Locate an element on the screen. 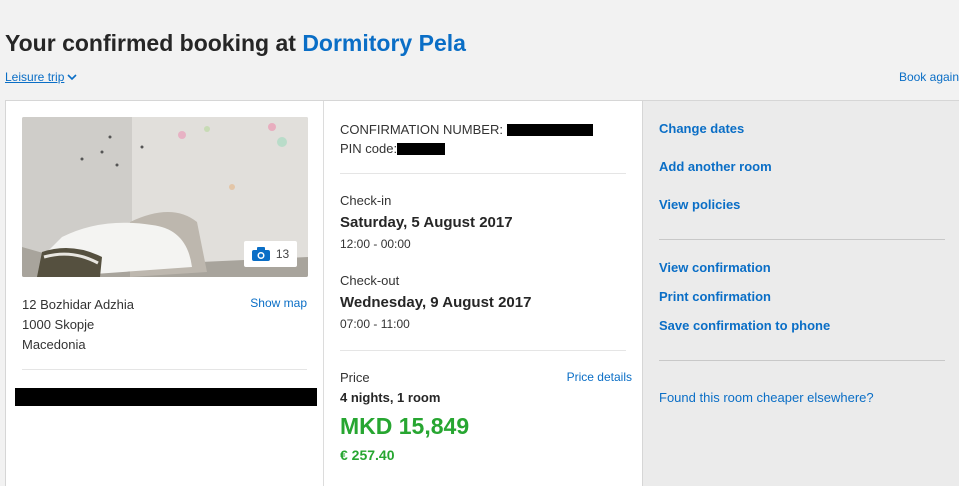  address-country: Macedonia is located at coordinates (54, 344).